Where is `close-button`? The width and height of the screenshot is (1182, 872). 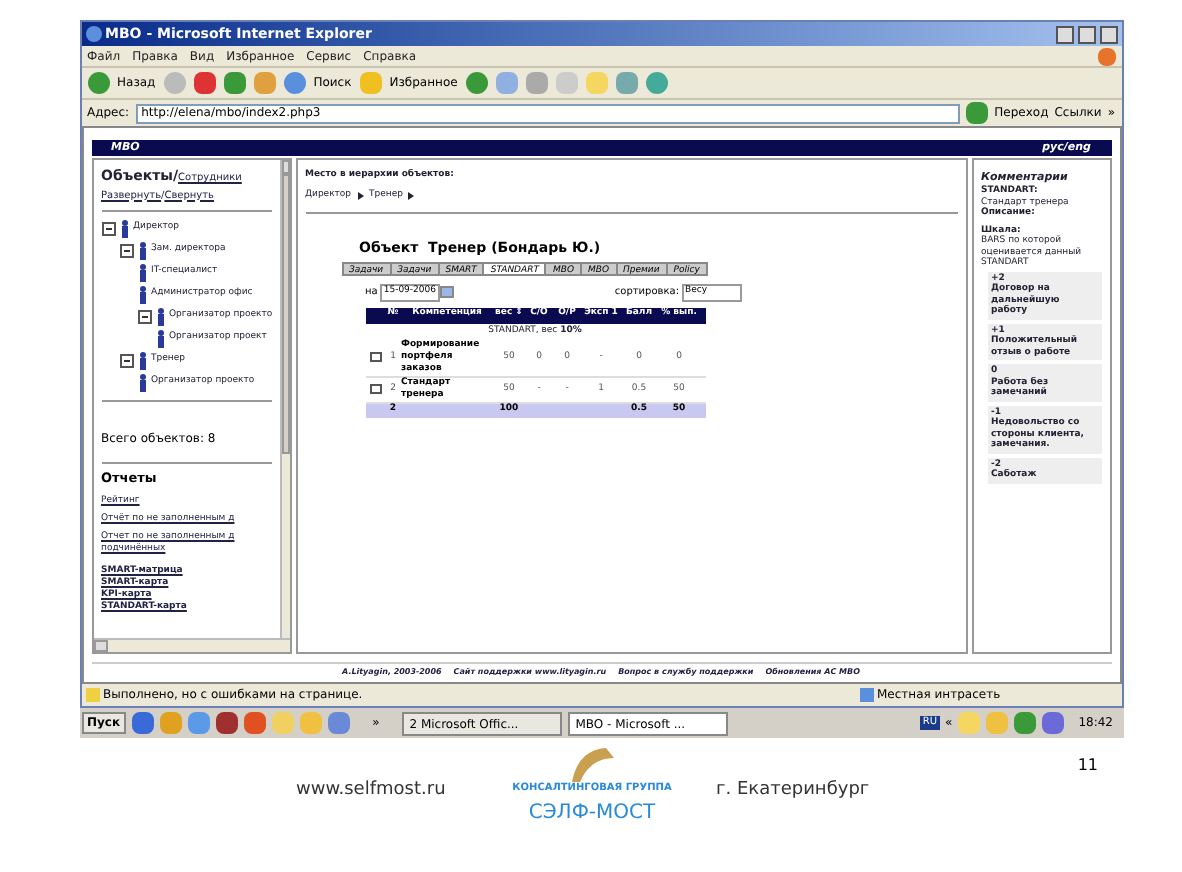
close-button is located at coordinates (1108, 34).